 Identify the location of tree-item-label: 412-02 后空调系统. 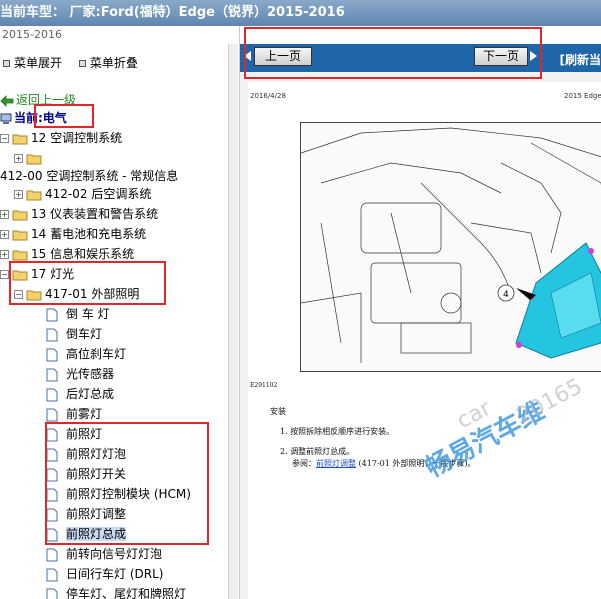
(98, 194).